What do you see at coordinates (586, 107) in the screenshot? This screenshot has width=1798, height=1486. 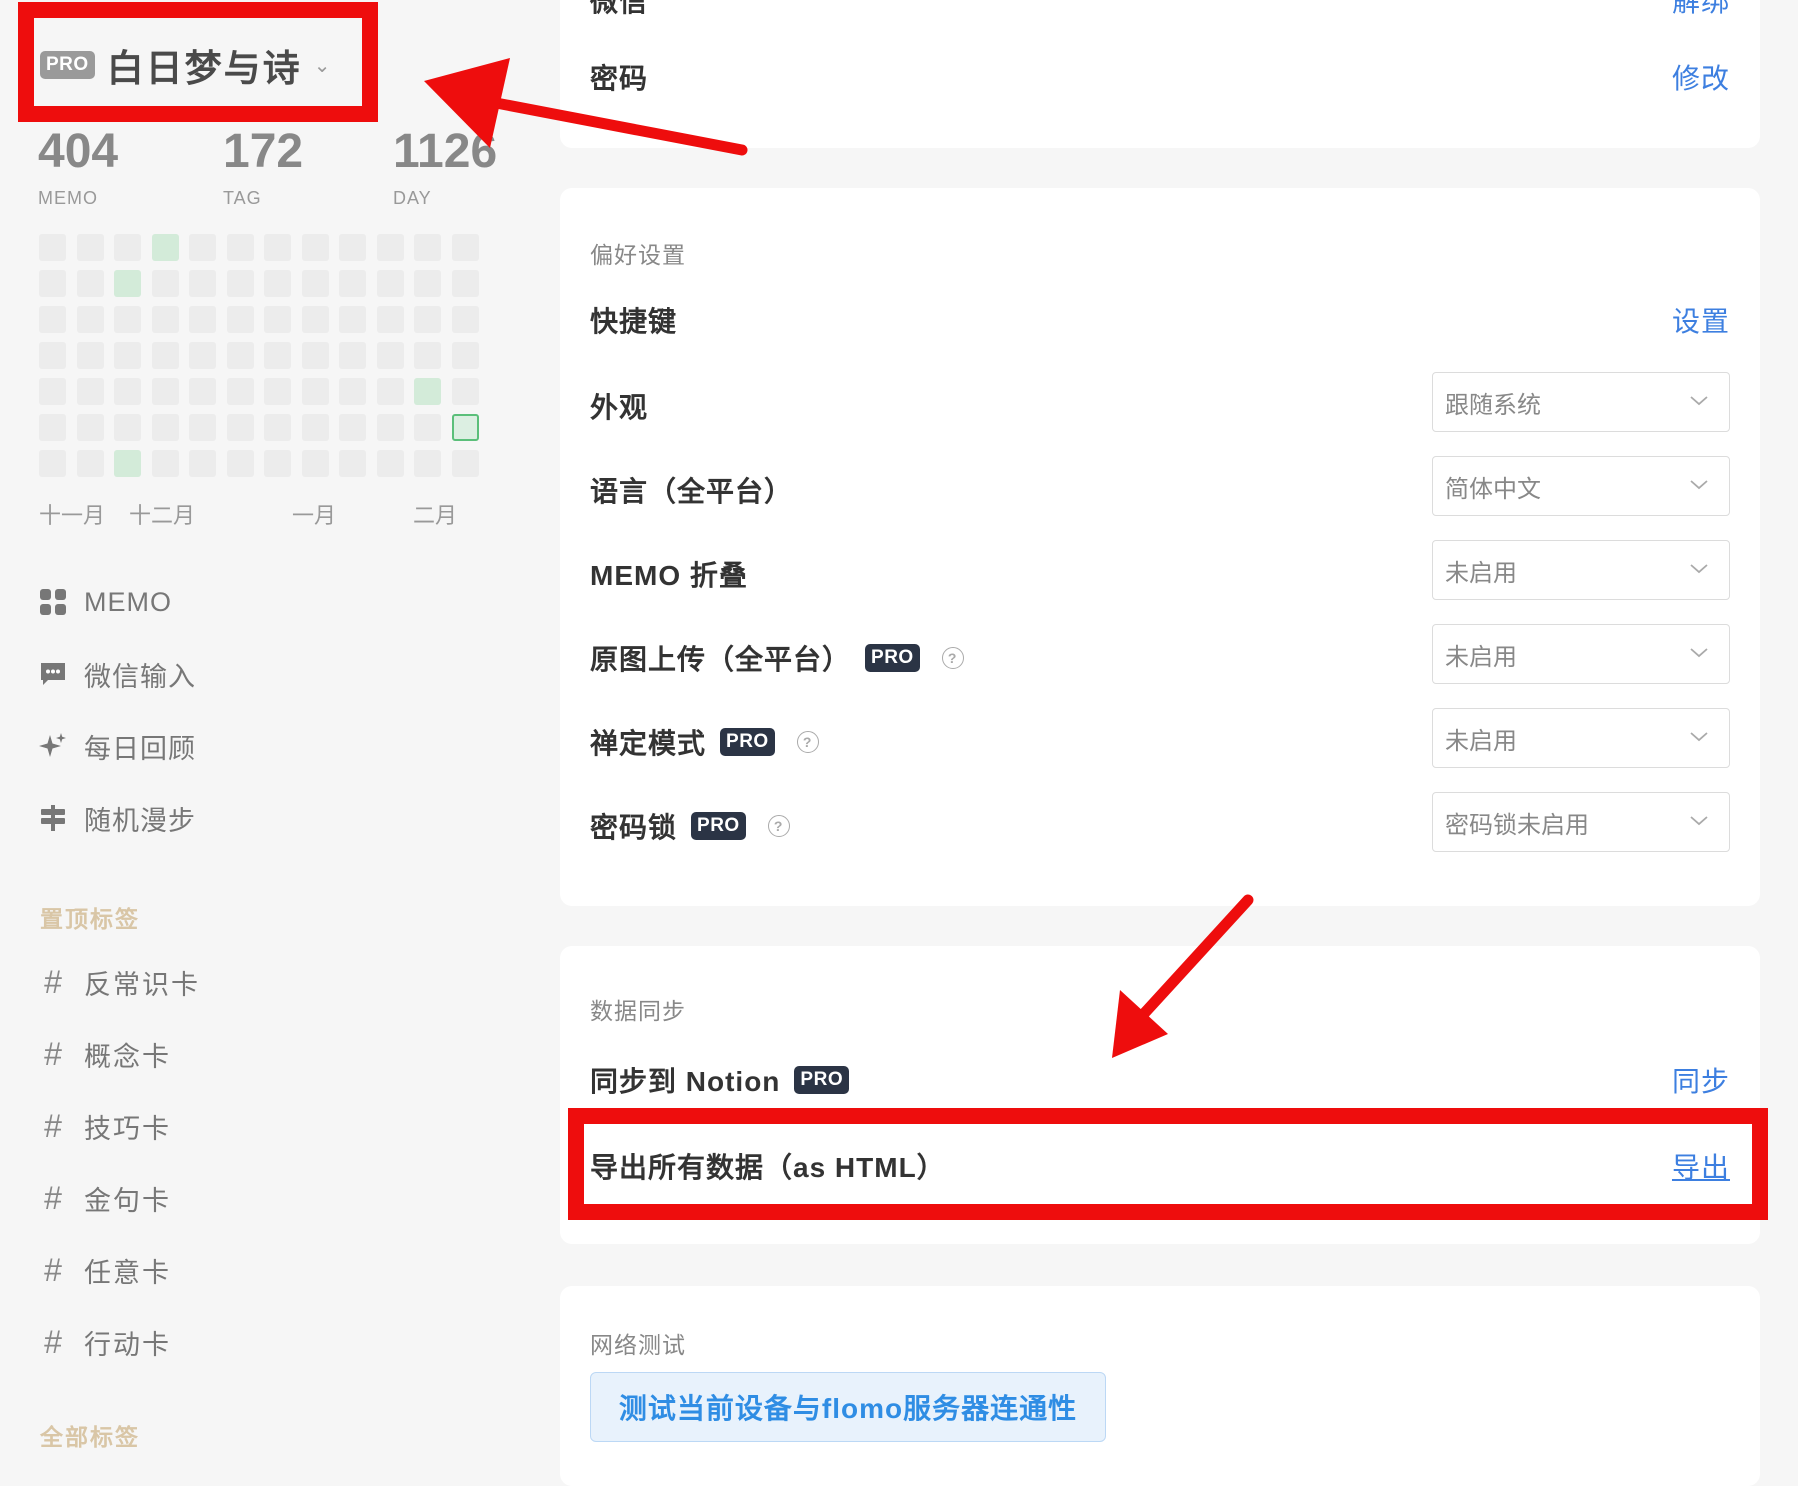 I see `arrow-to-username` at bounding box center [586, 107].